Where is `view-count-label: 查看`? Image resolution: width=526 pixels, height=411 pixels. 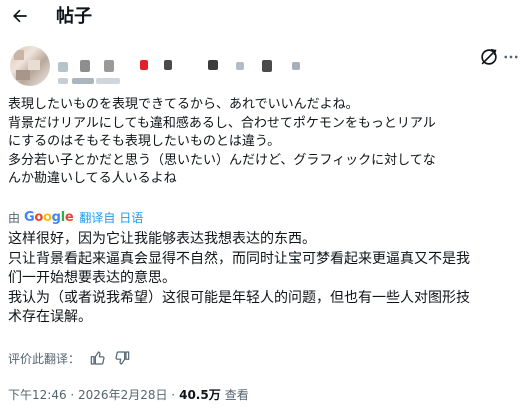 view-count-label: 查看 is located at coordinates (236, 394).